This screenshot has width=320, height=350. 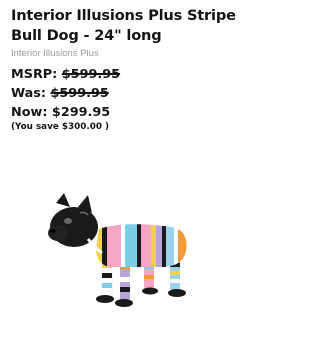 What do you see at coordinates (79, 93) in the screenshot?
I see `was-value: $599.95` at bounding box center [79, 93].